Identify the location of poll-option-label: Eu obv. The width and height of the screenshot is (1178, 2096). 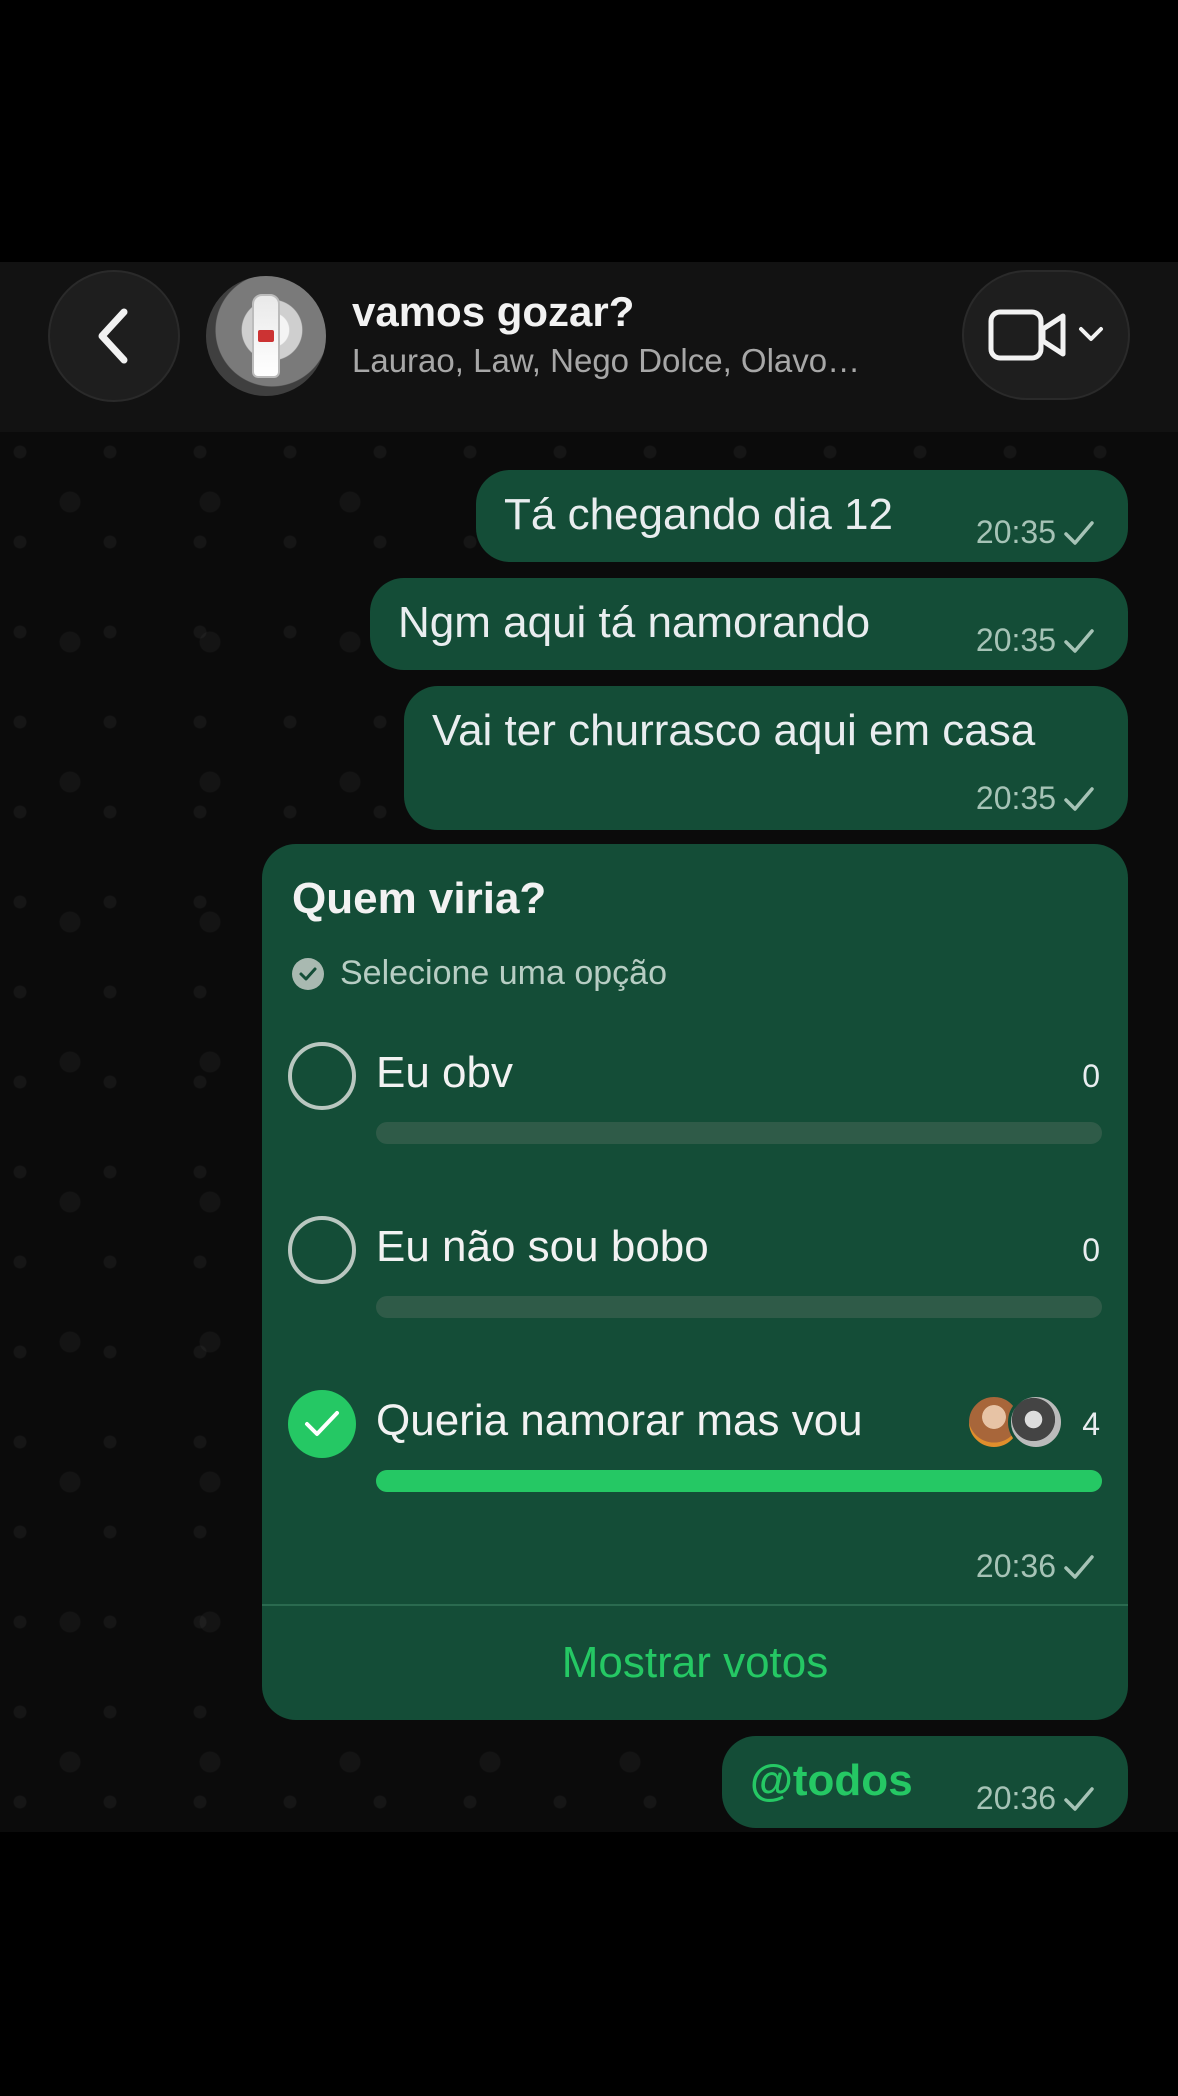
(444, 1073).